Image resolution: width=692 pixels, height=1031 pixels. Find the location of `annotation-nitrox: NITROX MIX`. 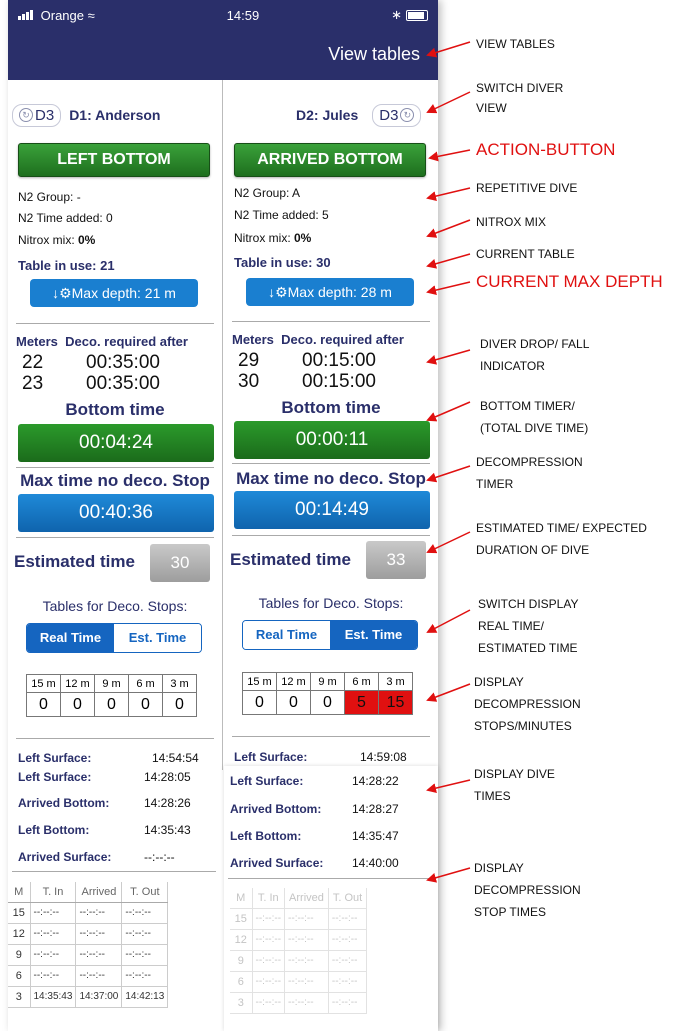

annotation-nitrox: NITROX MIX is located at coordinates (511, 222).